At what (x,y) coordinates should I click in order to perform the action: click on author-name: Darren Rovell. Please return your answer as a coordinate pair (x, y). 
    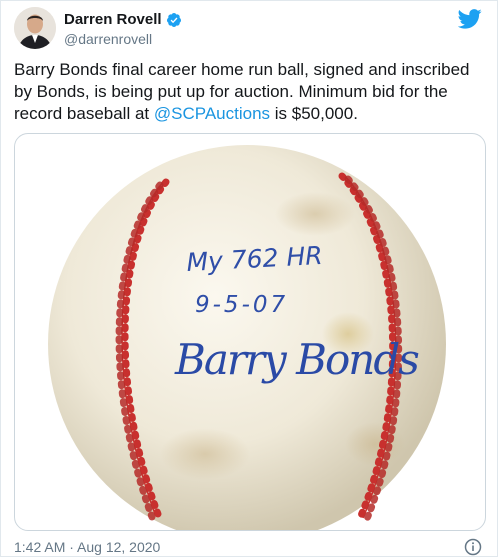
    Looking at the image, I should click on (113, 19).